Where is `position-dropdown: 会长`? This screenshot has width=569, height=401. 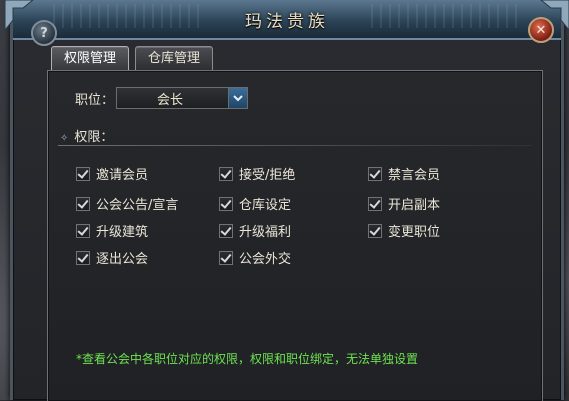 position-dropdown: 会长 is located at coordinates (182, 98).